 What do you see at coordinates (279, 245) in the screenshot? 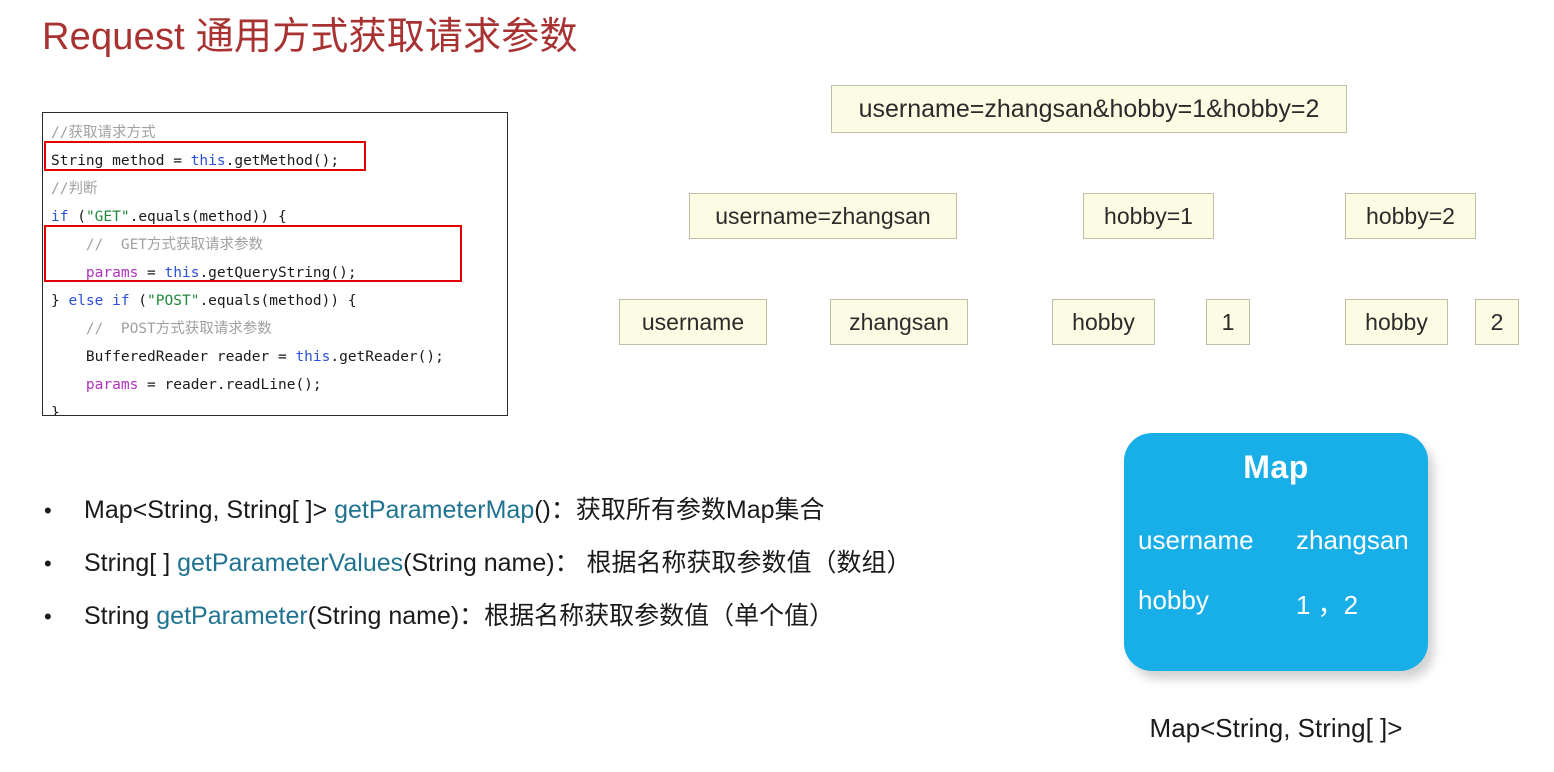
I see `code-line: // GET方式获取请求参数` at bounding box center [279, 245].